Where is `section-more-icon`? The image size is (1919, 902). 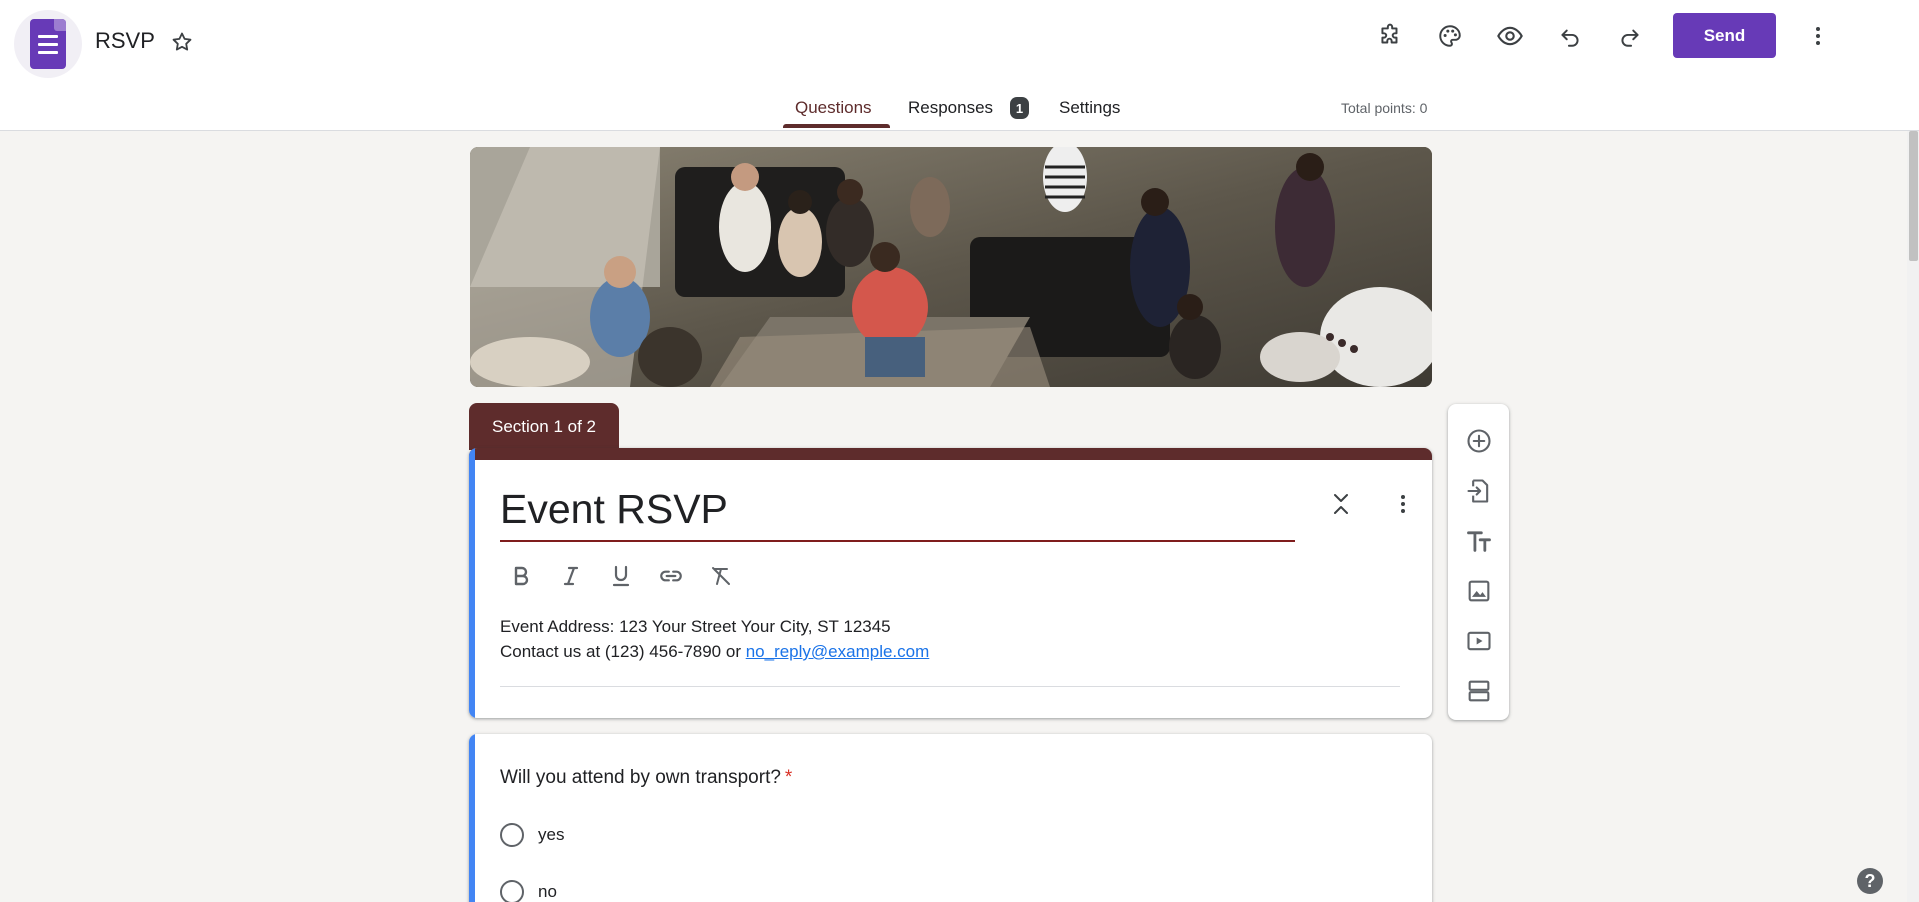
section-more-icon is located at coordinates (1403, 504).